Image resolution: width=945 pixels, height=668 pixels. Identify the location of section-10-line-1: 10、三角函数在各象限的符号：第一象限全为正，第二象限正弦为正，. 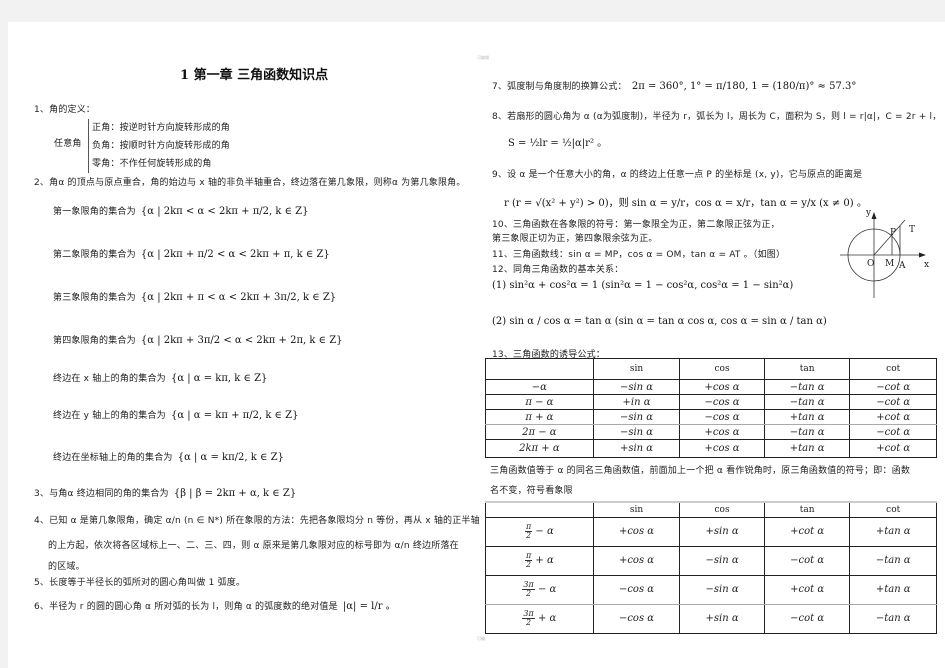
(636, 225).